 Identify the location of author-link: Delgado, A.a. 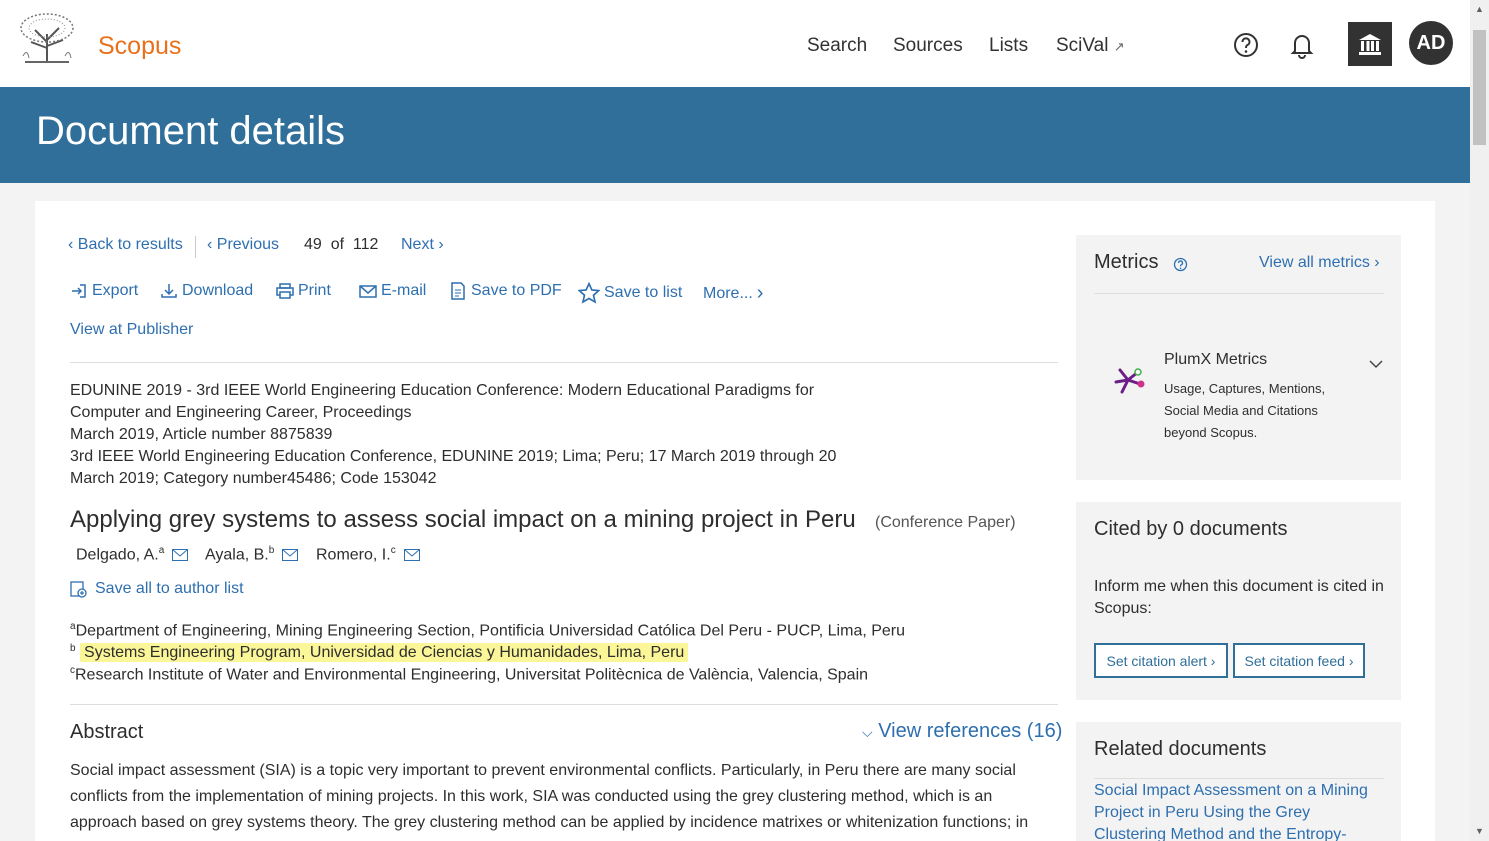
(120, 554).